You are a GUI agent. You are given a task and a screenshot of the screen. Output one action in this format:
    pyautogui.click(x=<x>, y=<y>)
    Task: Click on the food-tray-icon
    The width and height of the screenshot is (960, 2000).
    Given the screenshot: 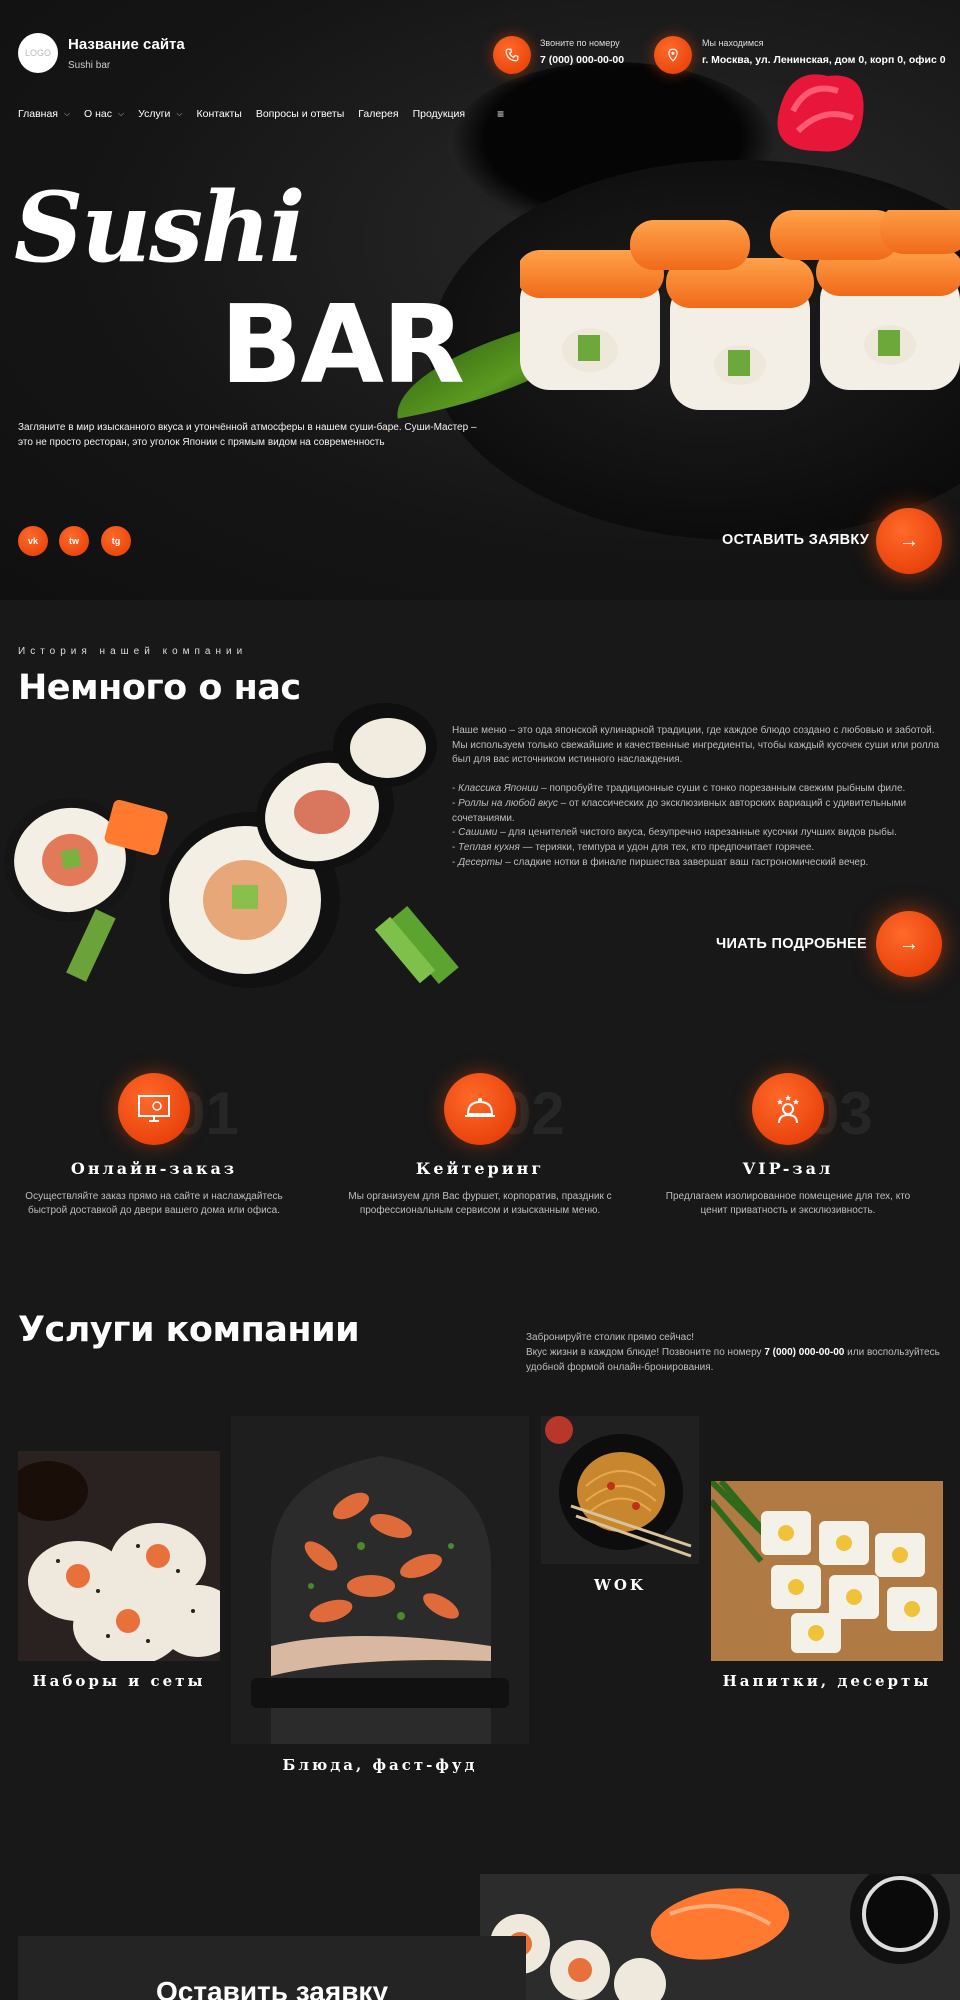 What is the action you would take?
    pyautogui.click(x=480, y=1109)
    